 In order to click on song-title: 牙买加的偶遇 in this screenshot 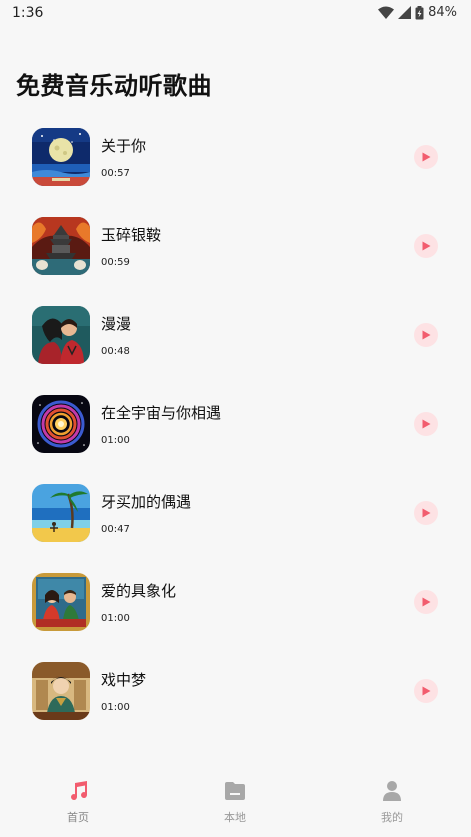, I will do `click(146, 502)`.